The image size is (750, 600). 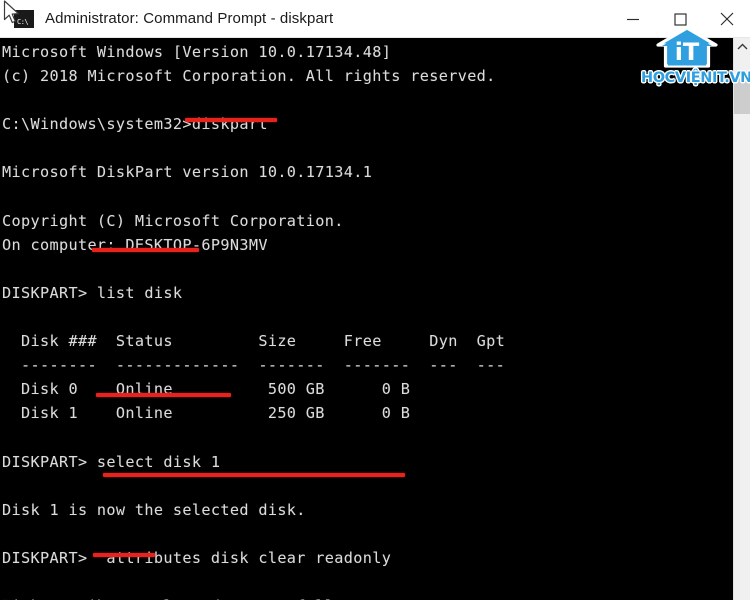 What do you see at coordinates (366, 597) in the screenshot?
I see `console-line: Disk attributes cleared successfully.` at bounding box center [366, 597].